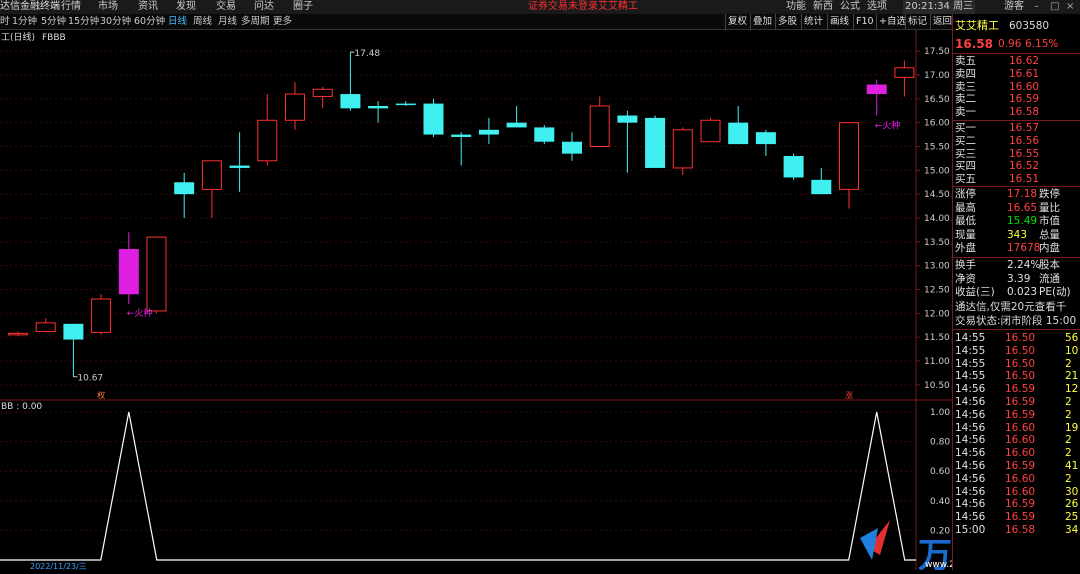 Image resolution: width=1080 pixels, height=574 pixels. I want to click on menu-item-gongshi: 公式, so click(850, 7).